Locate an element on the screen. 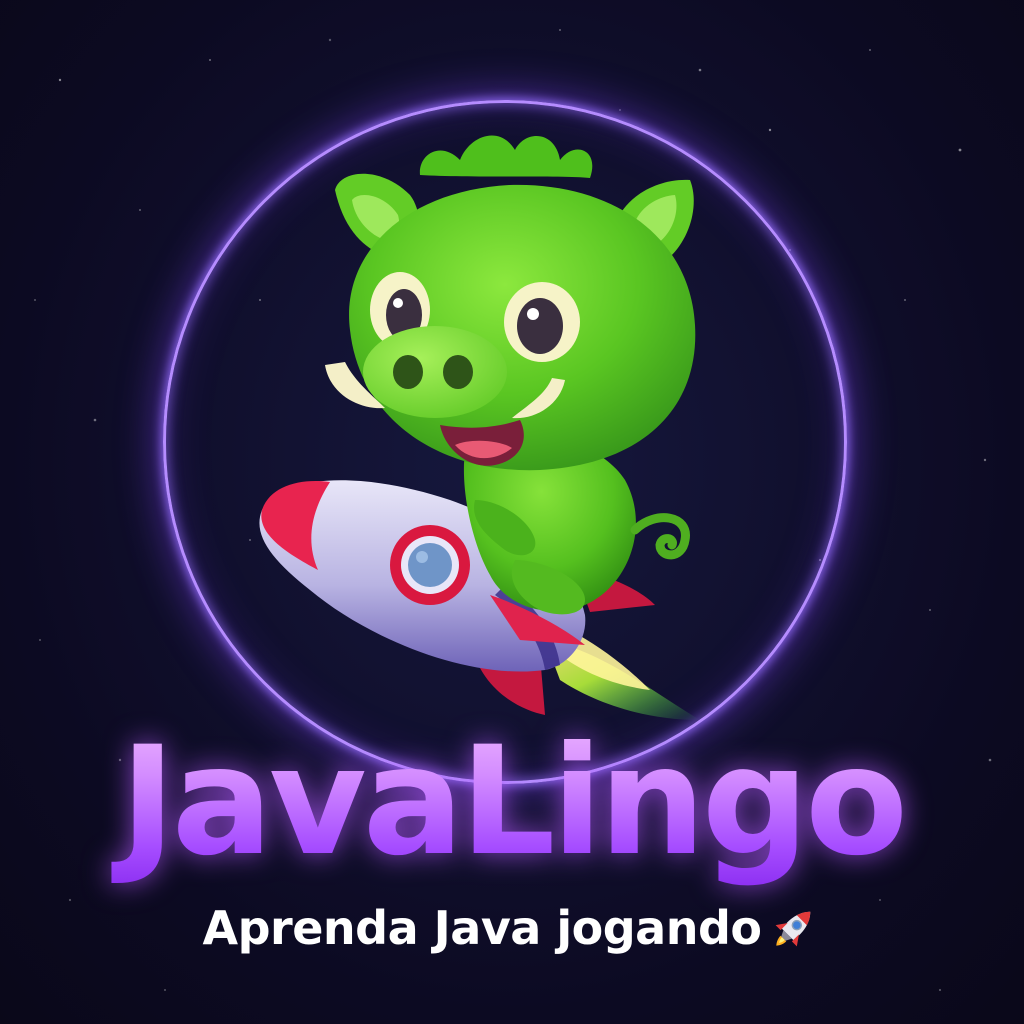  tagline-text: Aprenda Java jogando is located at coordinates (482, 928).